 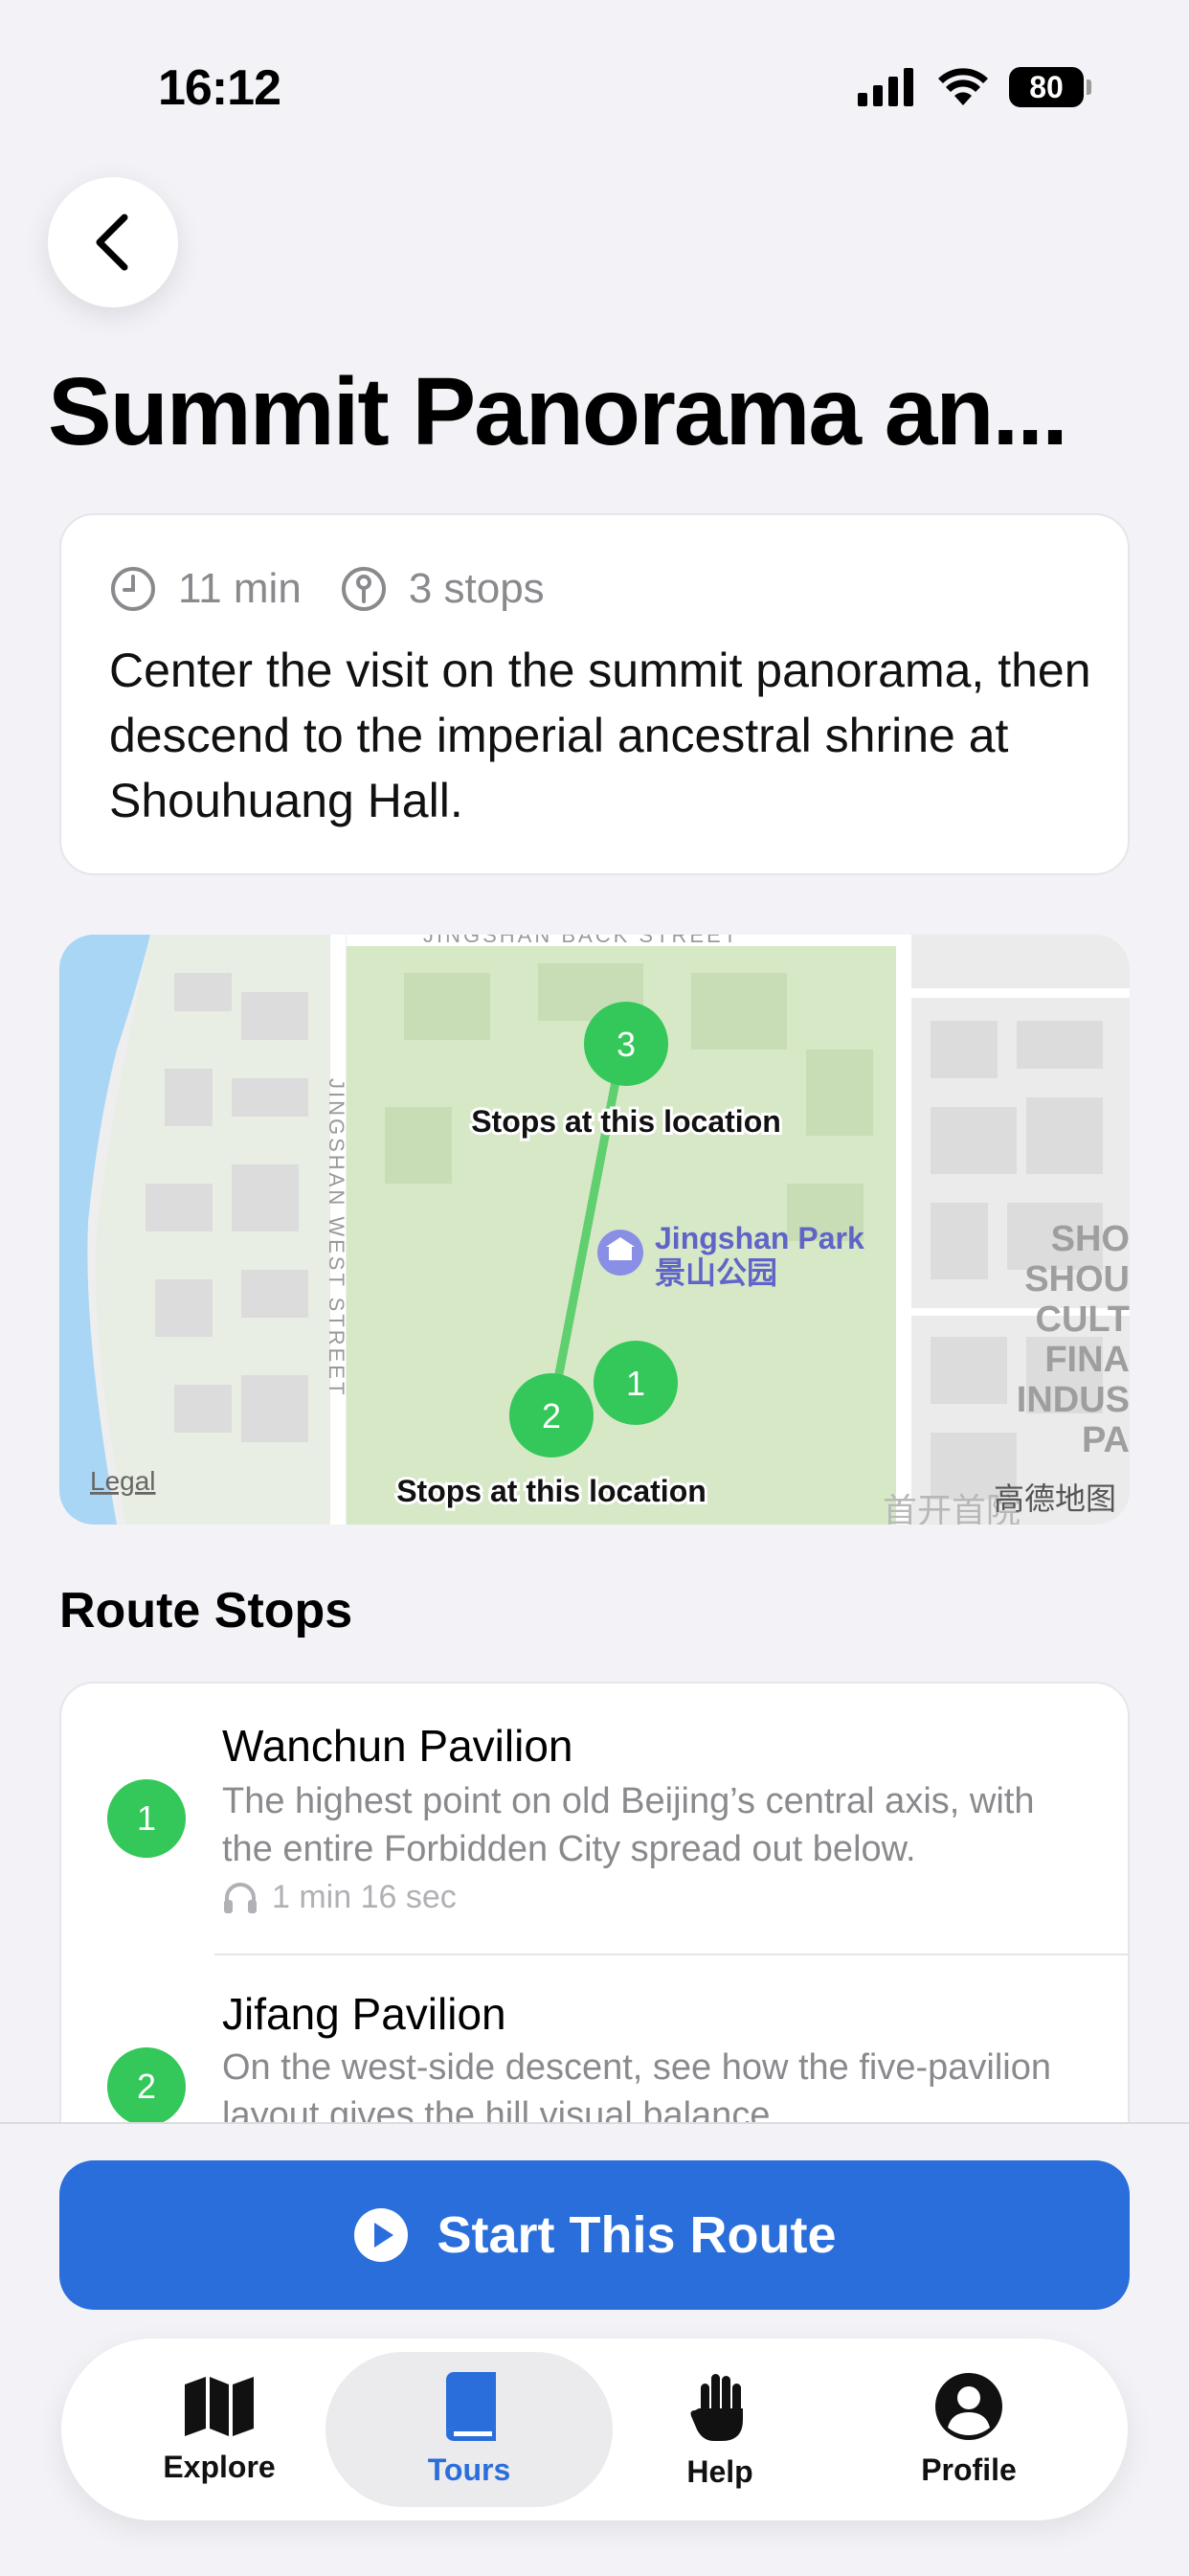 I want to click on street-label-west: JINGSHAN WEST STREET, so click(x=336, y=1237).